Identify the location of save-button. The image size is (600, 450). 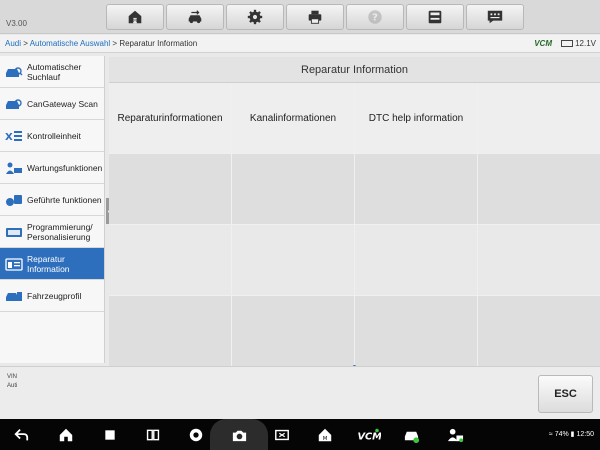
(435, 17).